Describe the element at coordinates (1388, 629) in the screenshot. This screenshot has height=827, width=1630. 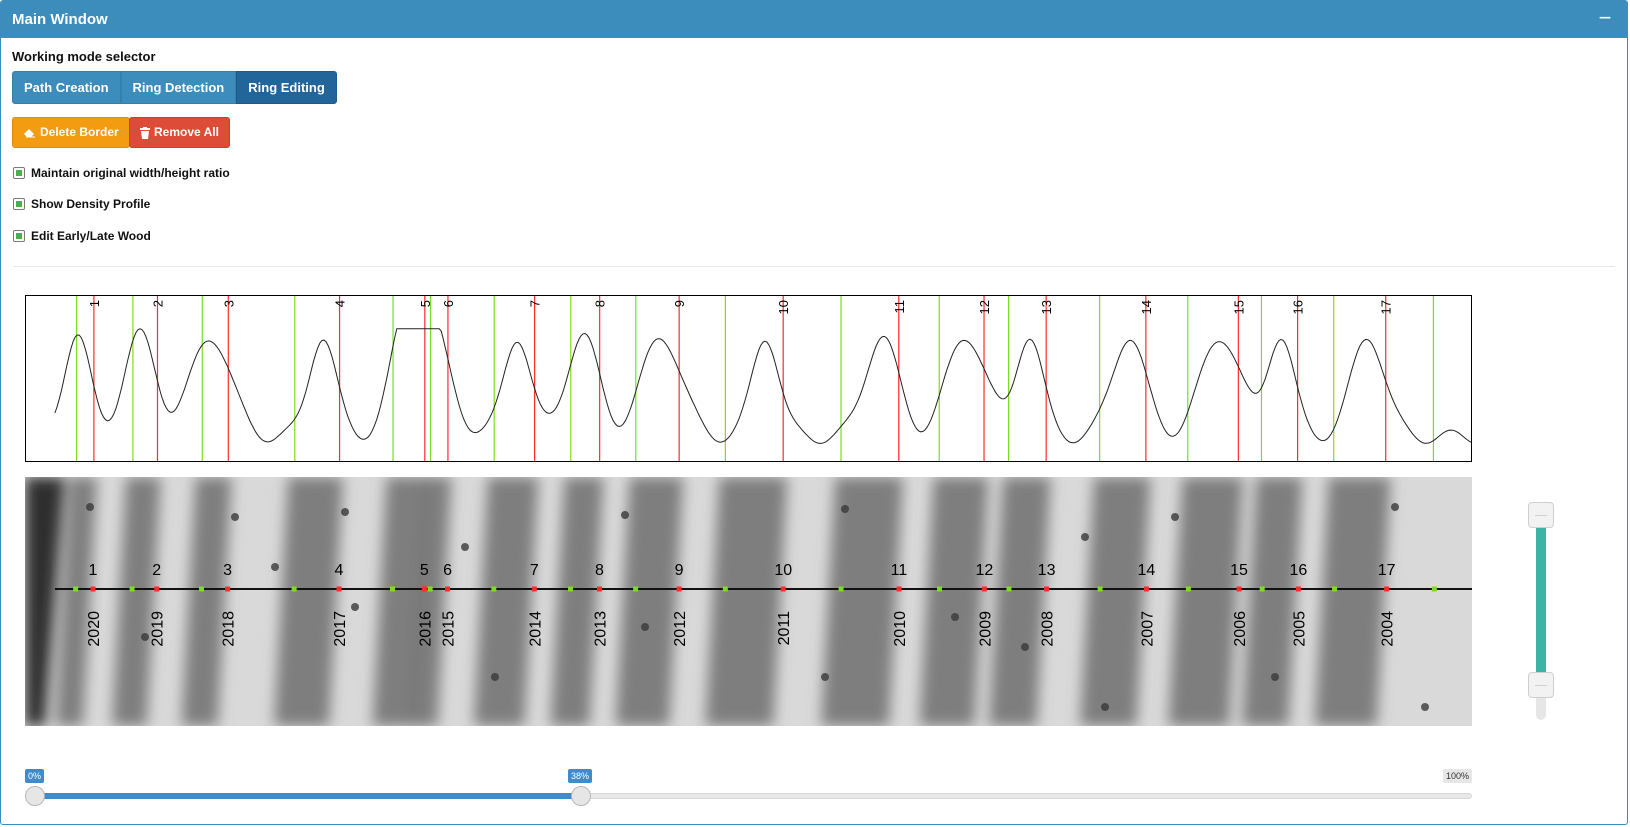
I see `ring-year-label: 2004` at that location.